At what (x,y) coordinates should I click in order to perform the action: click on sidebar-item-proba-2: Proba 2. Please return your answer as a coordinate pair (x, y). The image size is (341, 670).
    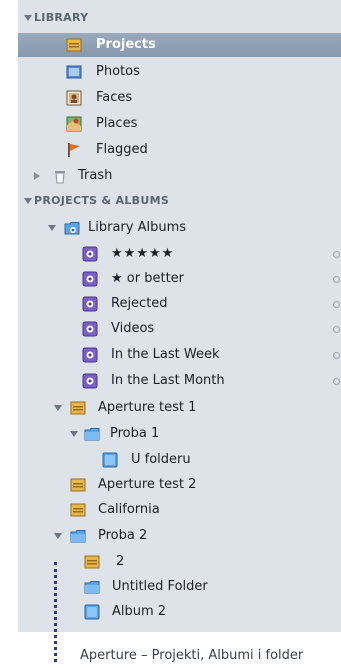
    Looking at the image, I should click on (179, 536).